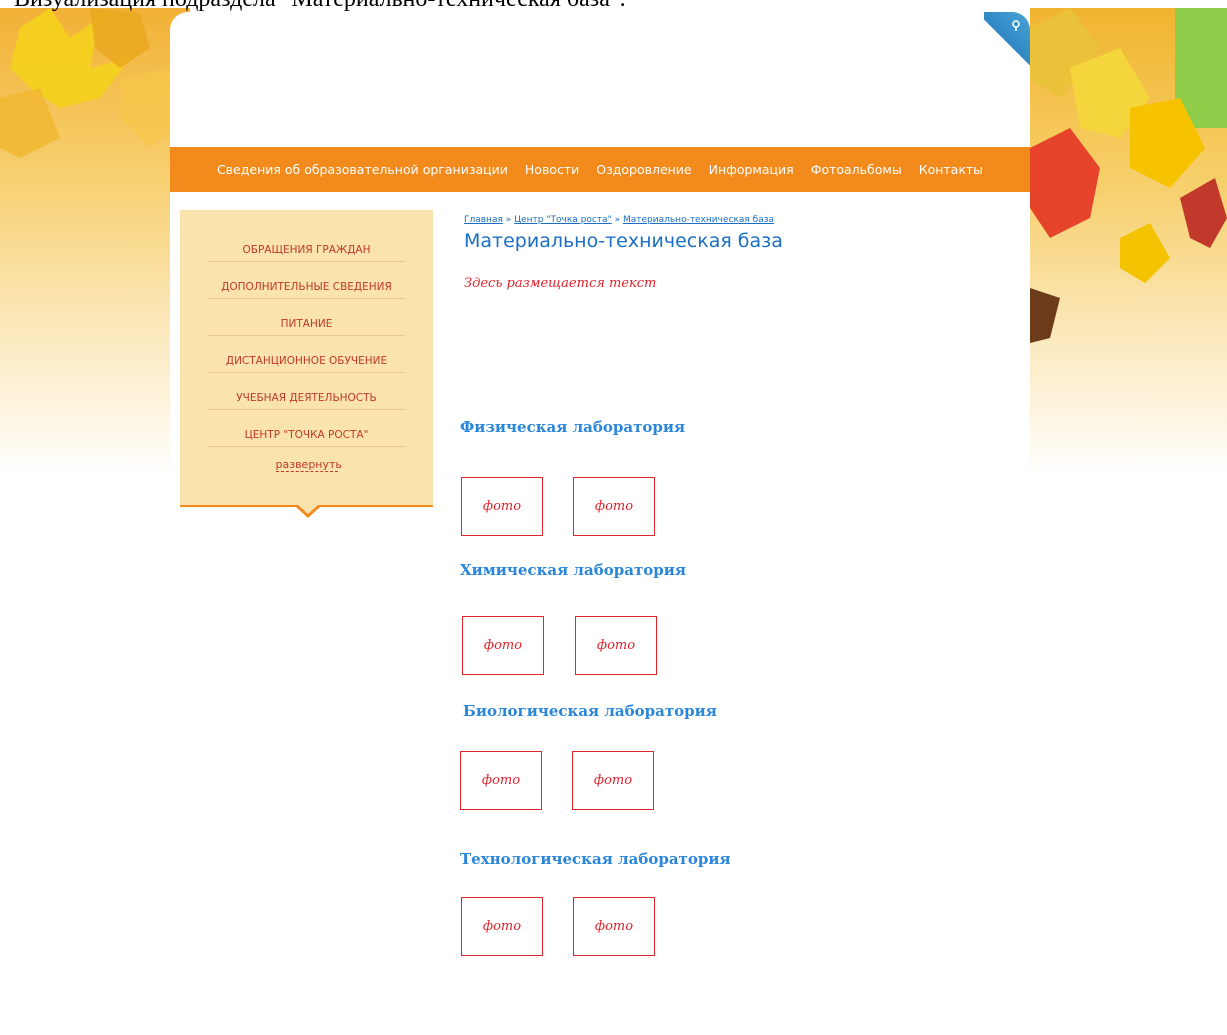 This screenshot has height=1035, width=1227. I want to click on lab-title-chemistry: Химическая лаборатория, so click(573, 570).